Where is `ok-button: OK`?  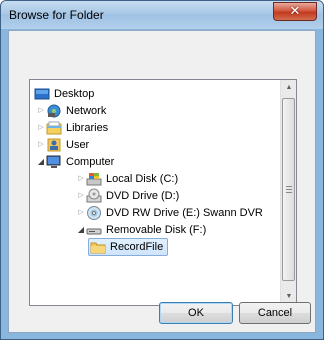 ok-button: OK is located at coordinates (196, 313).